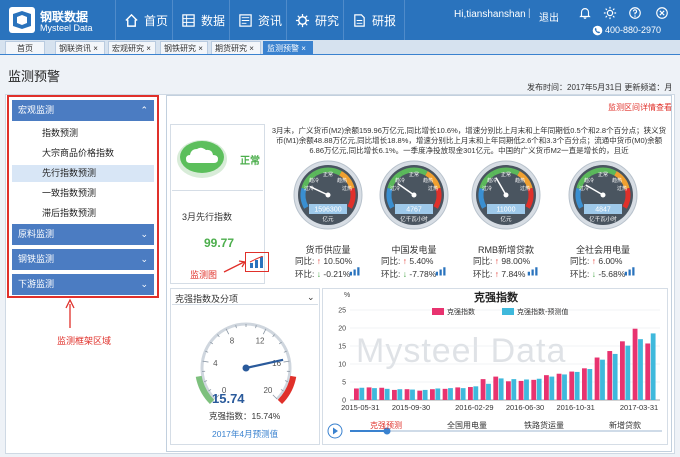 This screenshot has height=457, width=680. I want to click on chart-xtick-label: 2015-05-31, so click(360, 407).